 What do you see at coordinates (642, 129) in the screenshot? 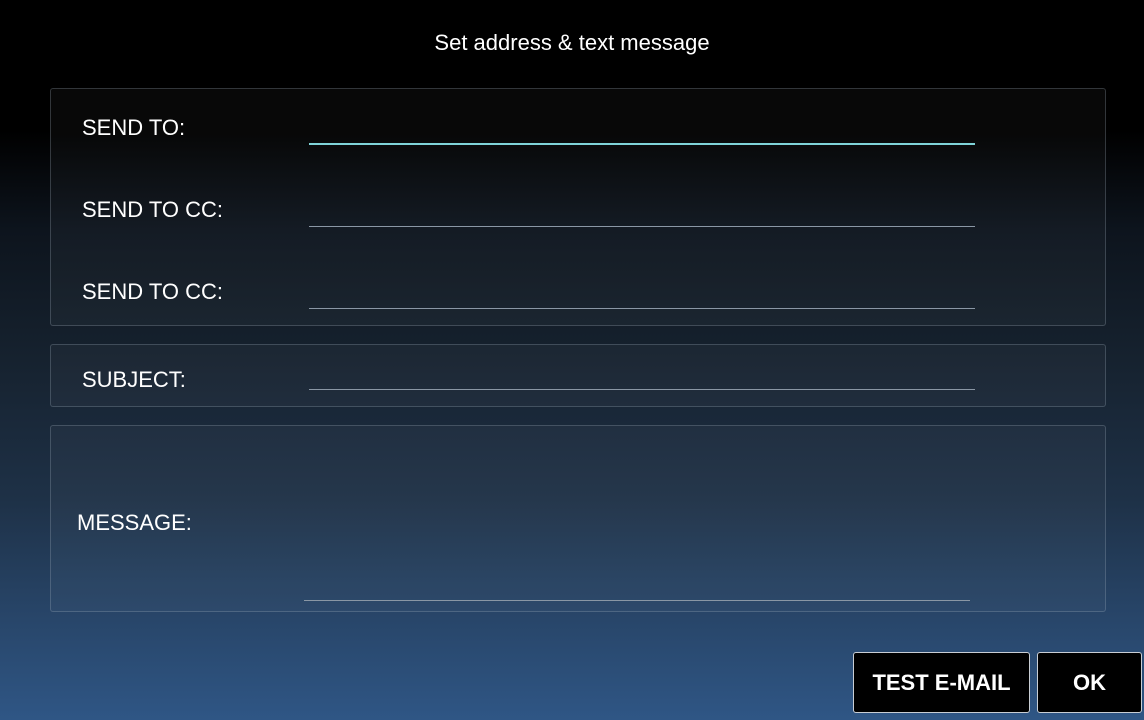
I see `send-to-input` at bounding box center [642, 129].